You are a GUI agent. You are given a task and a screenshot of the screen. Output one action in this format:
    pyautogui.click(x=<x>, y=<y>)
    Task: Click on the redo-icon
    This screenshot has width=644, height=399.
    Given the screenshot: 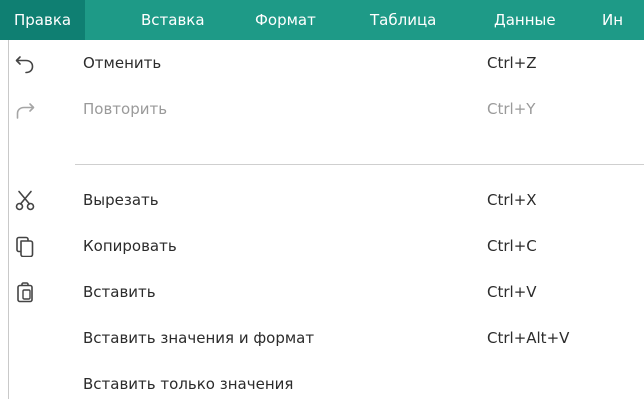 What is the action you would take?
    pyautogui.click(x=25, y=109)
    